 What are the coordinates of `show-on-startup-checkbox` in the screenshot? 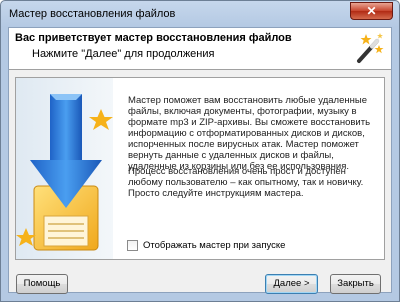 It's located at (132, 245).